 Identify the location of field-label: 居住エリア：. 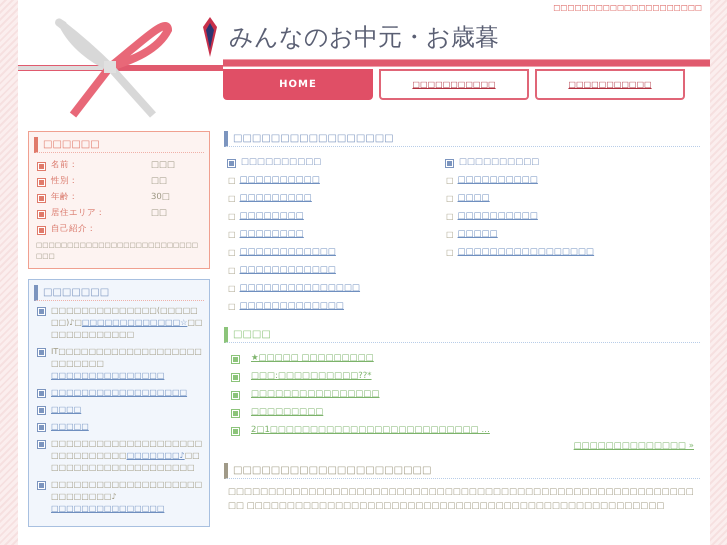
(78, 213).